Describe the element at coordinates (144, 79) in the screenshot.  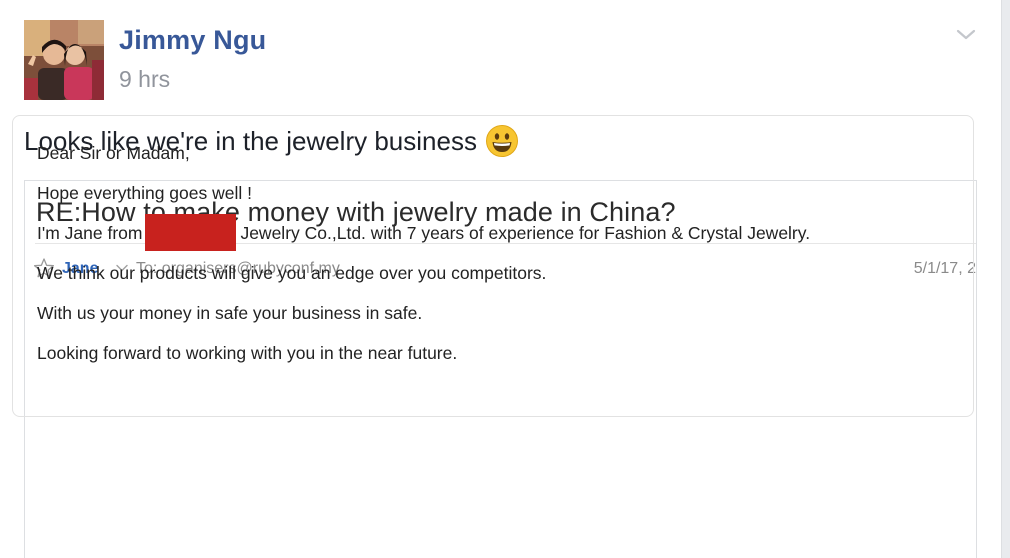
I see `post-timestamp: 9 hrs` at that location.